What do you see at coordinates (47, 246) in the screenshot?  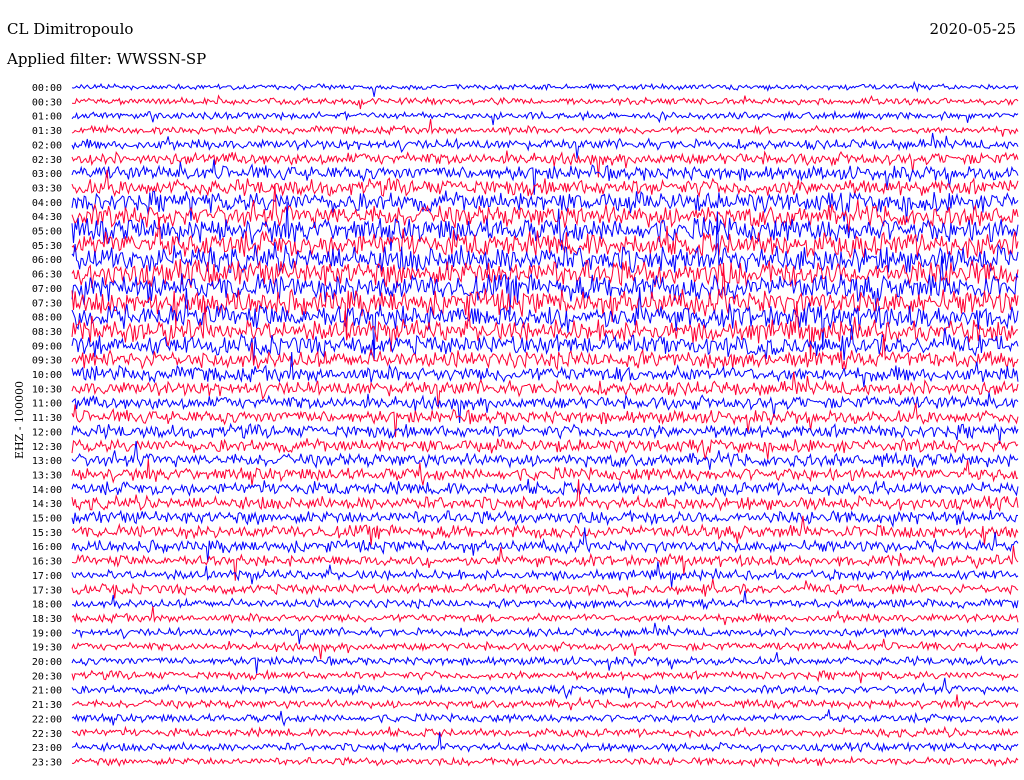 I see `row-time-label: 05:30` at bounding box center [47, 246].